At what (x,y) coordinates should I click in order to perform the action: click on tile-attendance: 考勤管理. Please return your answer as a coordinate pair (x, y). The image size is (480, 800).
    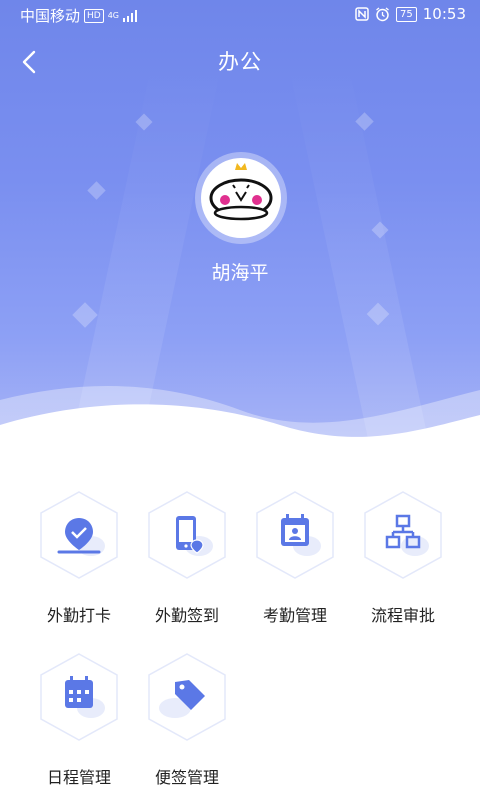
    Looking at the image, I should click on (295, 552).